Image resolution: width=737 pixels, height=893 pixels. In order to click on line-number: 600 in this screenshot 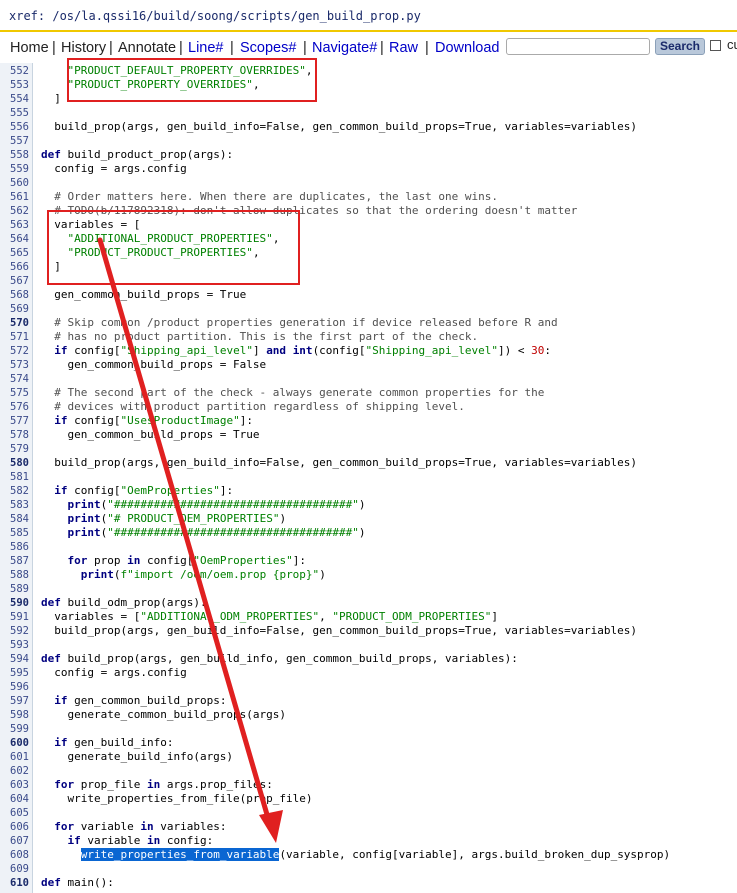, I will do `click(21, 743)`.